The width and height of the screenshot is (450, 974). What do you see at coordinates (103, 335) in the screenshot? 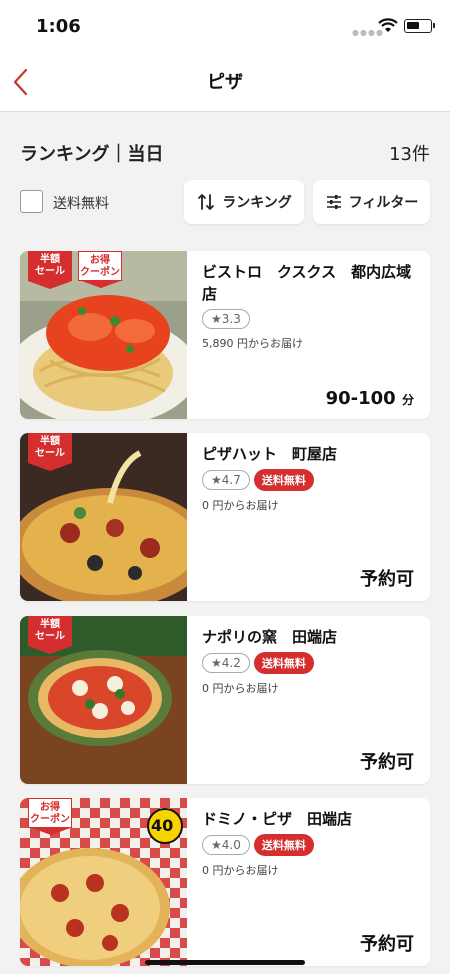
I see `restaurant-photo: 半額 セール お得 クーポン` at bounding box center [103, 335].